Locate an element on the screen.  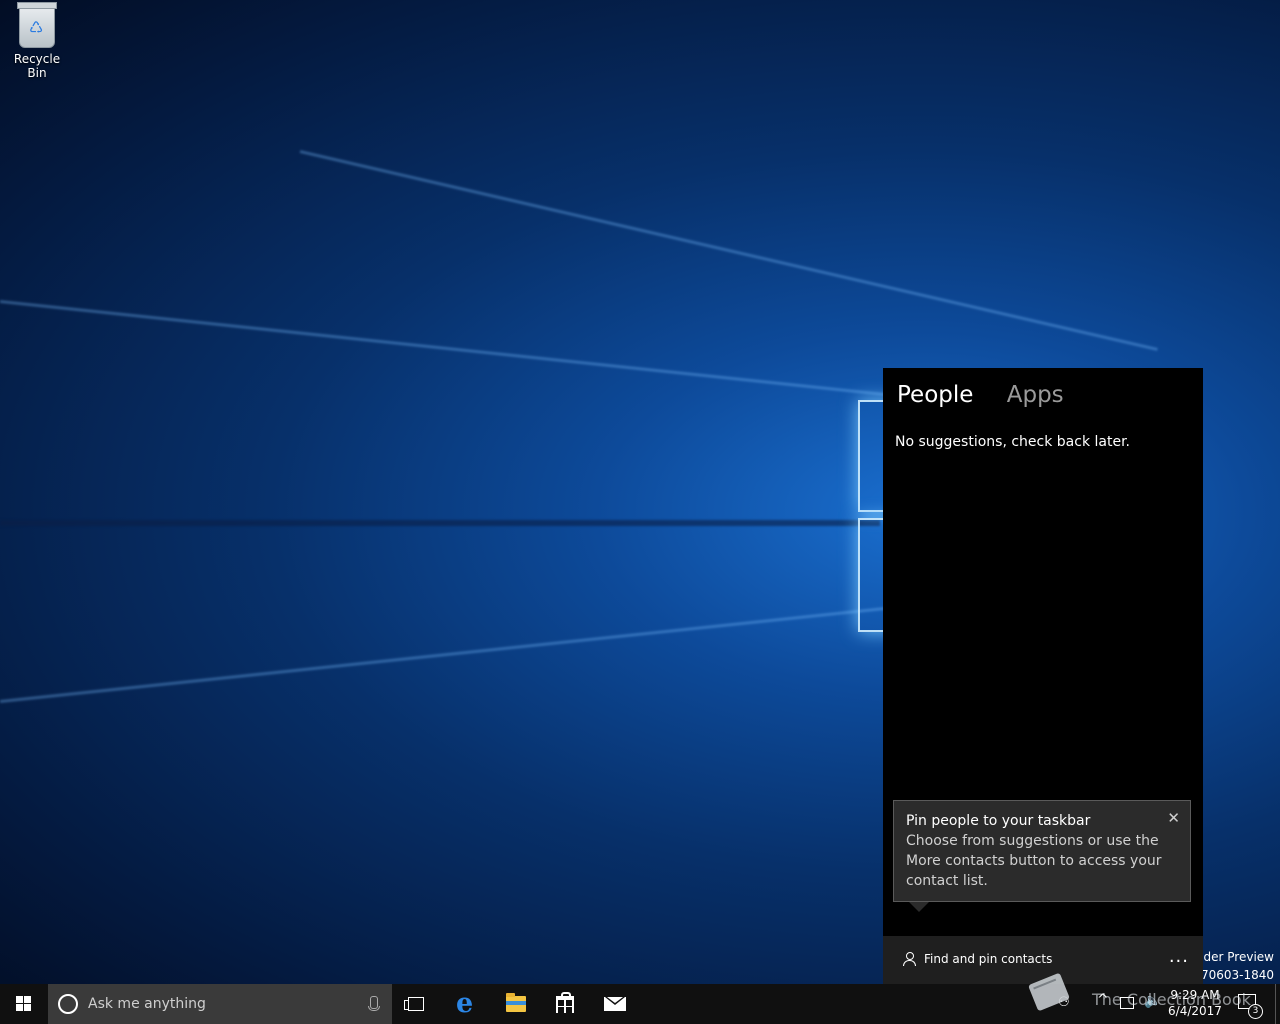
search-box: Ask me anything is located at coordinates (220, 1004).